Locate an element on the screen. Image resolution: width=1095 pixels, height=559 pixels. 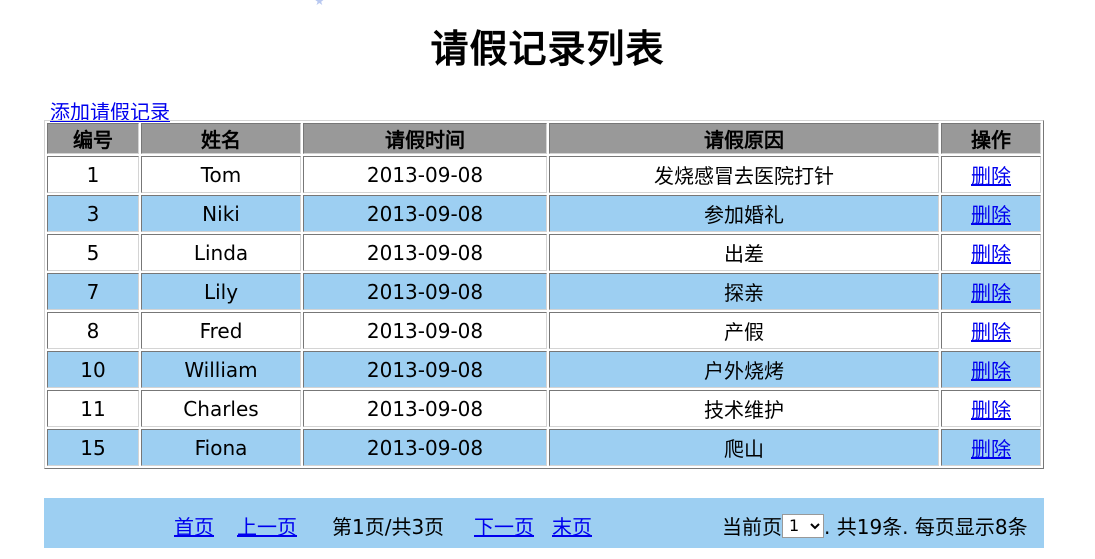
table-row: 1 Tom 2013-09-08 发烧感冒去医院打针 删除 is located at coordinates (544, 174).